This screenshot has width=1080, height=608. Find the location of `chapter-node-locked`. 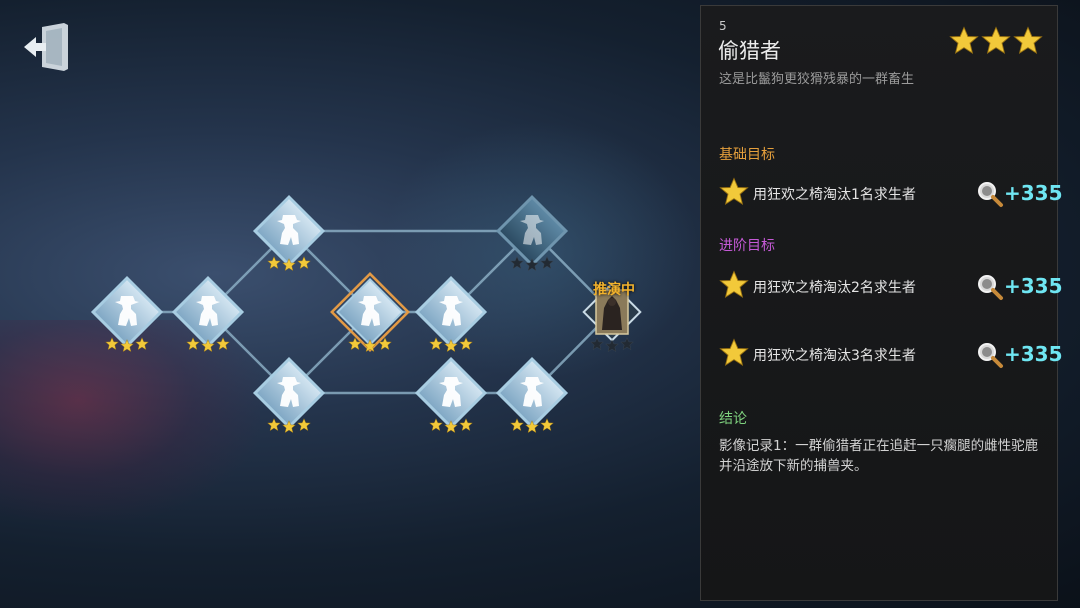

chapter-node-locked is located at coordinates (532, 232).